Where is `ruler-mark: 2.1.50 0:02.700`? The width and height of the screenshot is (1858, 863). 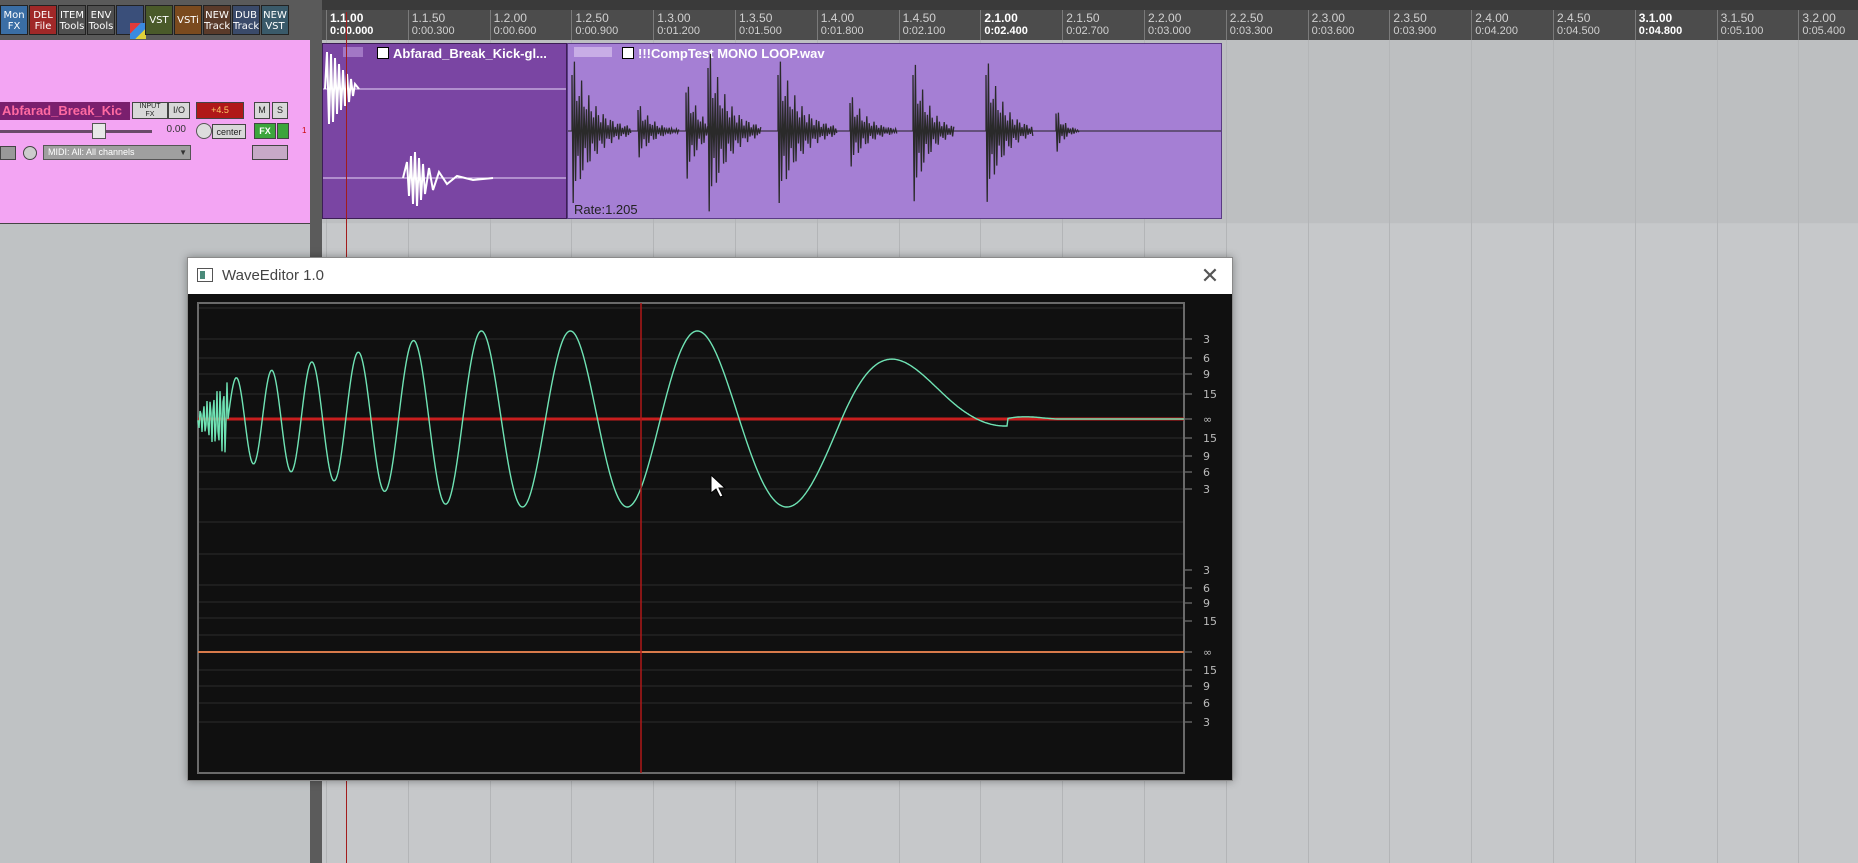 ruler-mark: 2.1.50 0:02.700 is located at coordinates (1085, 25).